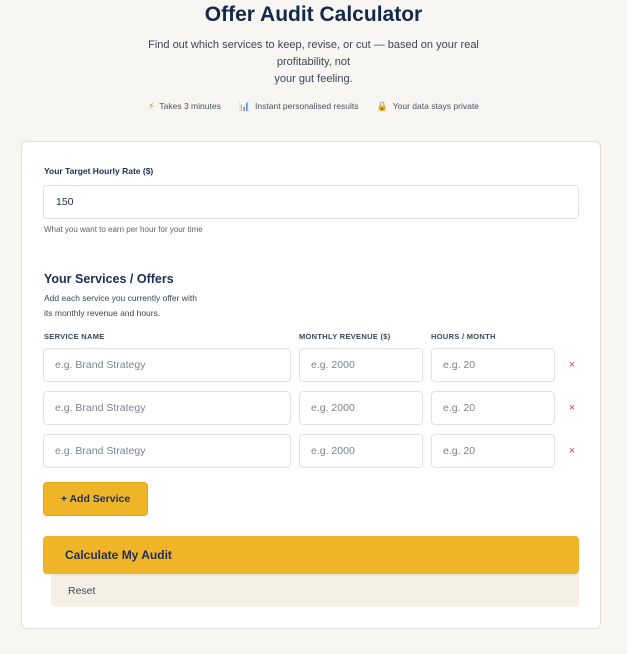 The image size is (627, 654). What do you see at coordinates (99, 171) in the screenshot?
I see `hourly-rate-label: Your Target Hourly Rate ($)` at bounding box center [99, 171].